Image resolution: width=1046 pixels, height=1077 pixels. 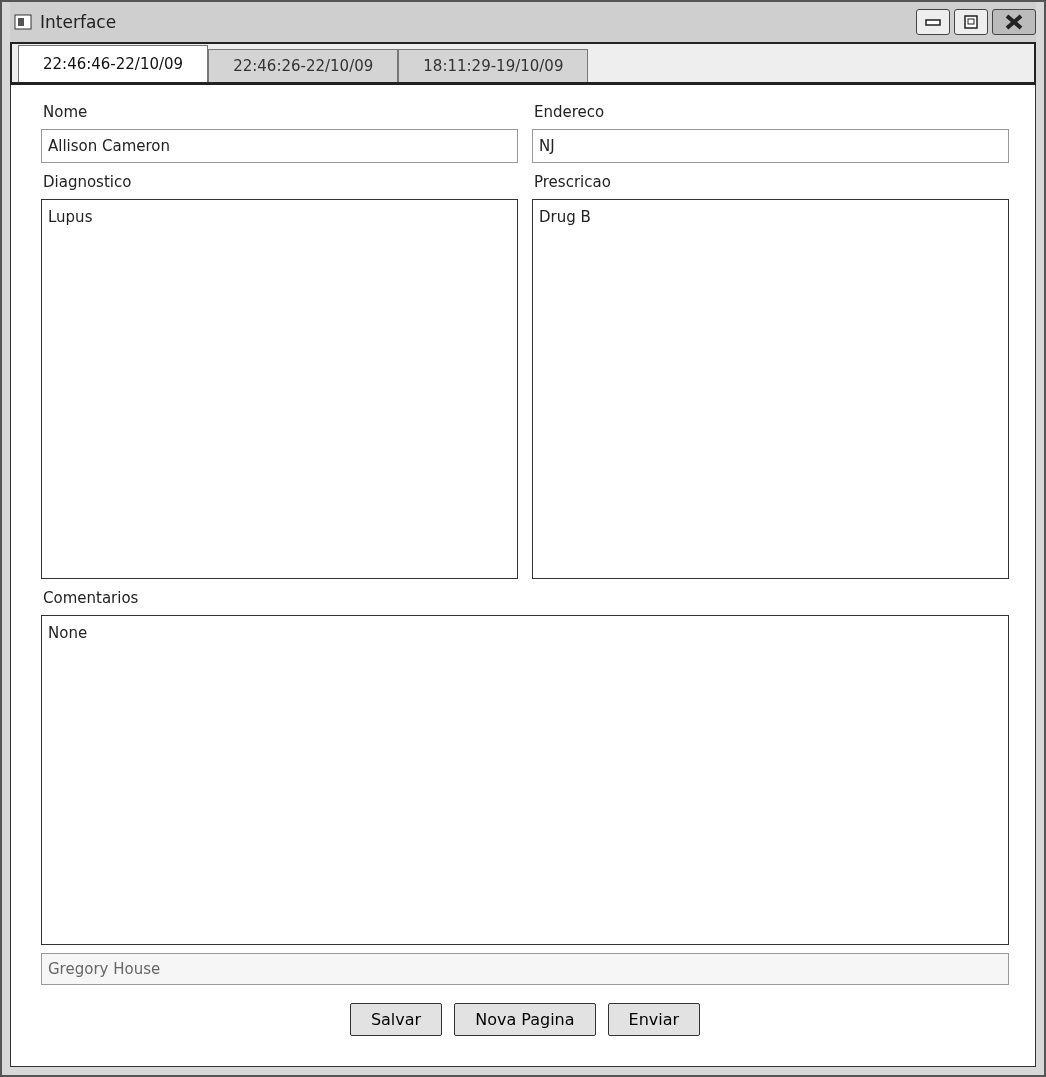 I want to click on field-label: Nome, so click(x=65, y=112).